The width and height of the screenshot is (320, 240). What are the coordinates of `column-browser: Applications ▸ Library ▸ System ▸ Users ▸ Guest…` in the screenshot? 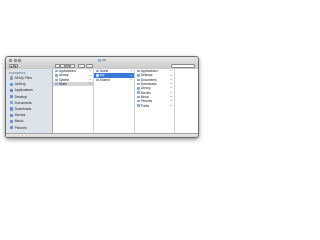 It's located at (125, 103).